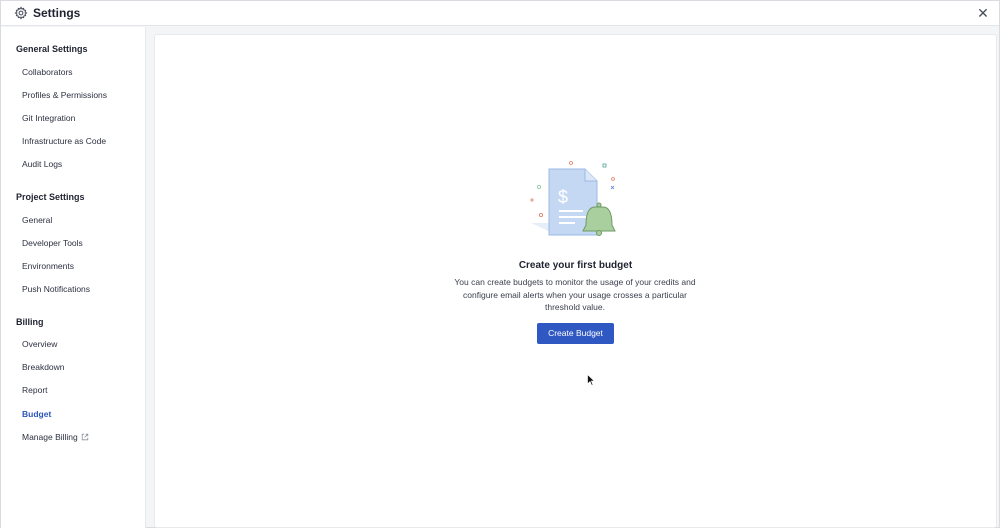 The width and height of the screenshot is (1000, 528). I want to click on budget-document-bell-illustration: $, so click(573, 198).